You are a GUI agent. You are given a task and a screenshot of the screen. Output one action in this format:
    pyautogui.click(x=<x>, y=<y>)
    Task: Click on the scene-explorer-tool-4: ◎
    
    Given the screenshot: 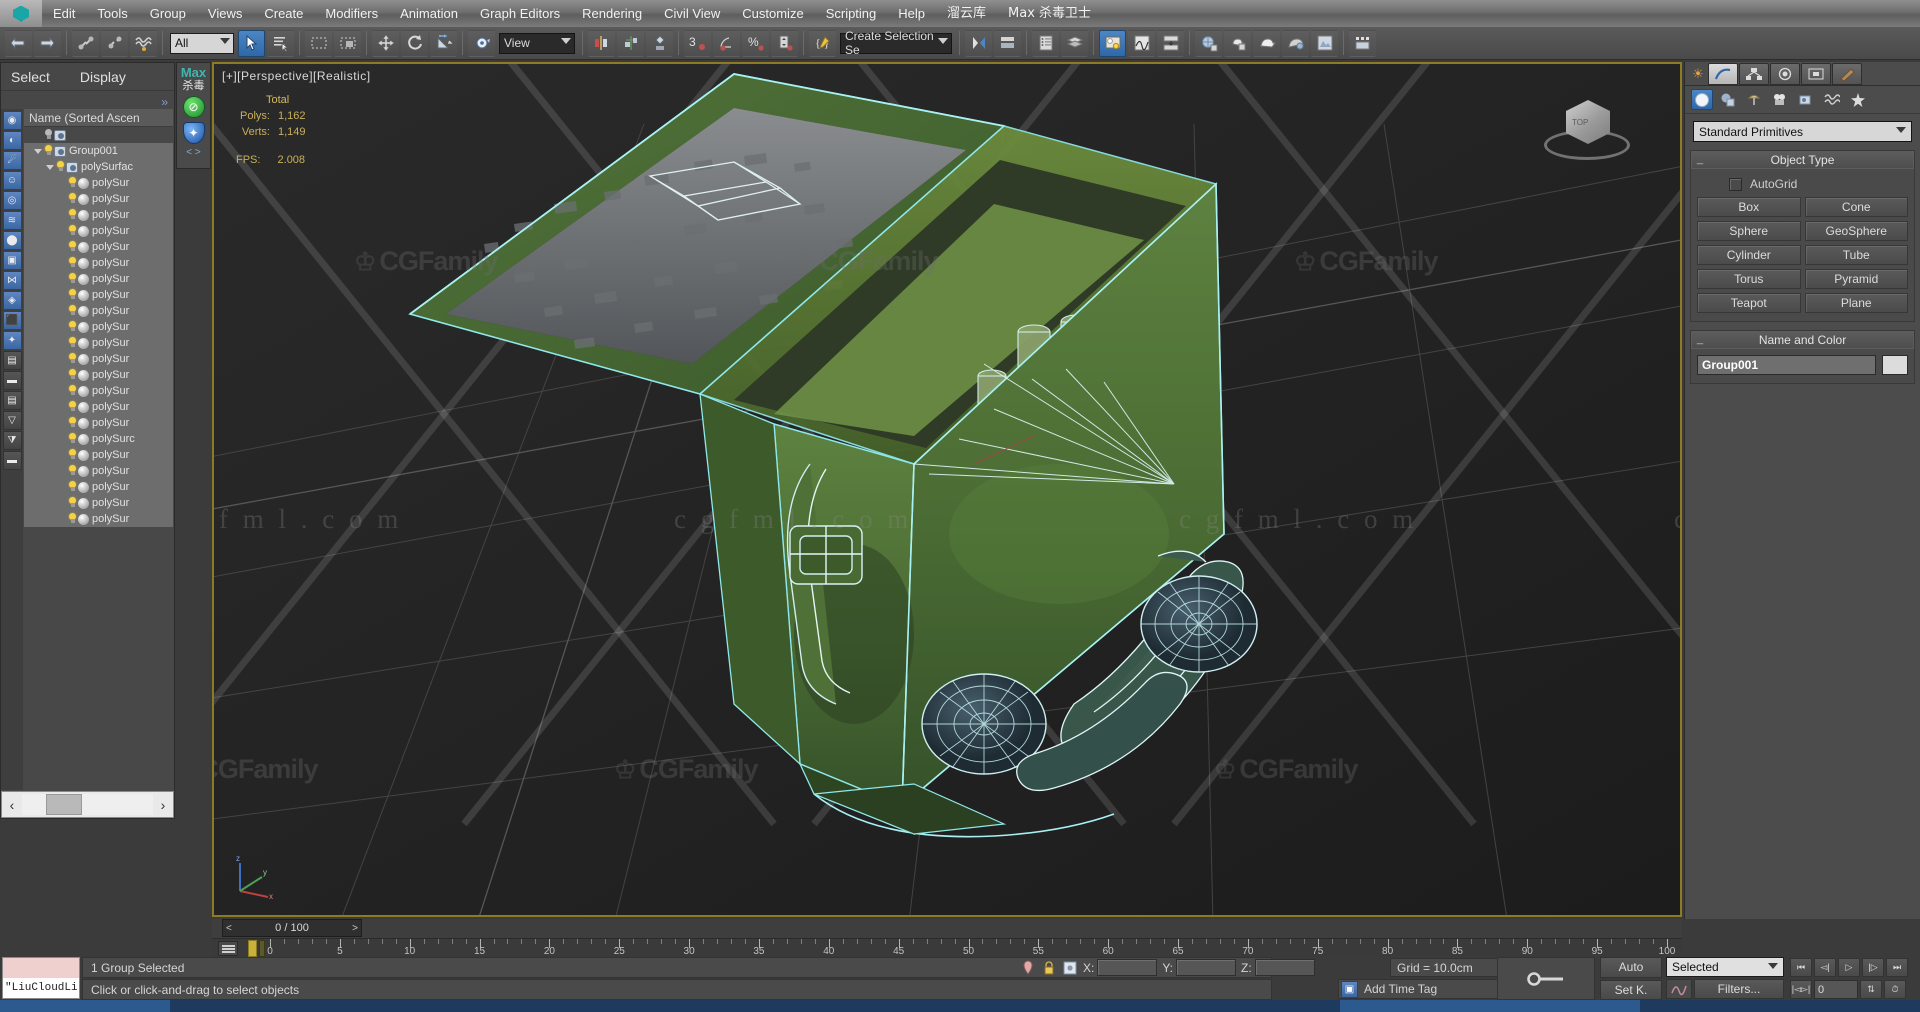 What is the action you would take?
    pyautogui.click(x=12, y=200)
    